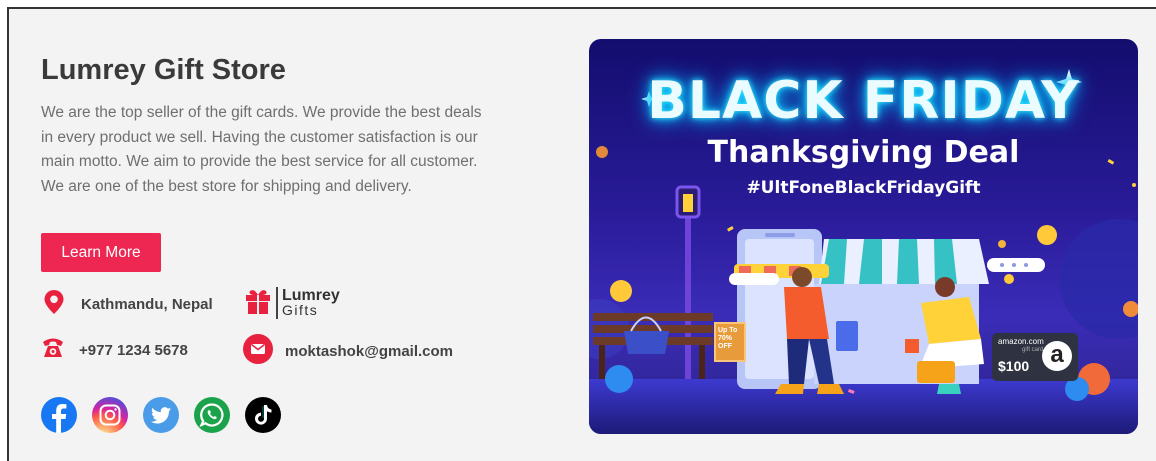 This screenshot has width=1156, height=461. What do you see at coordinates (54, 304) in the screenshot?
I see `map-pin-icon` at bounding box center [54, 304].